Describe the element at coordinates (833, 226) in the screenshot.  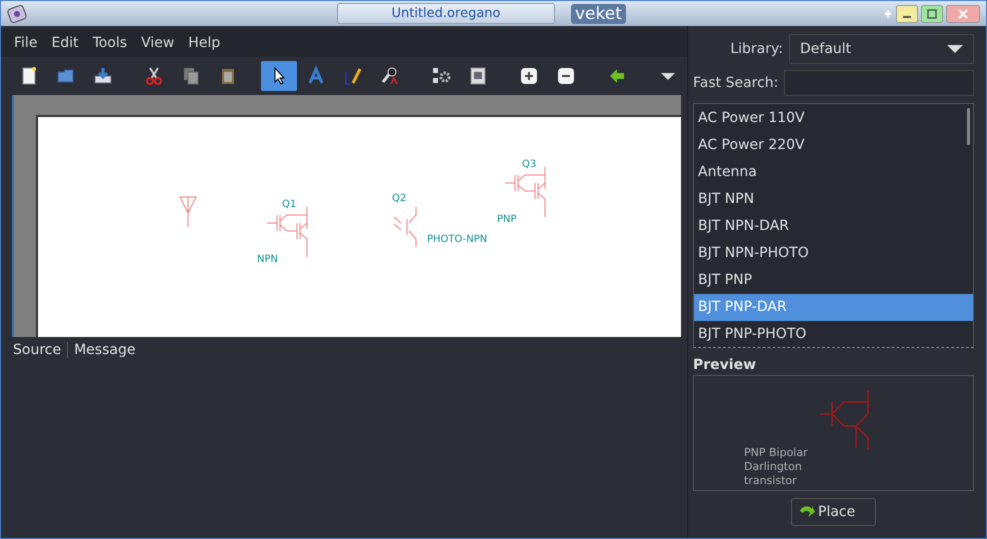
I see `part-list-item: BJT NPN-DAR` at that location.